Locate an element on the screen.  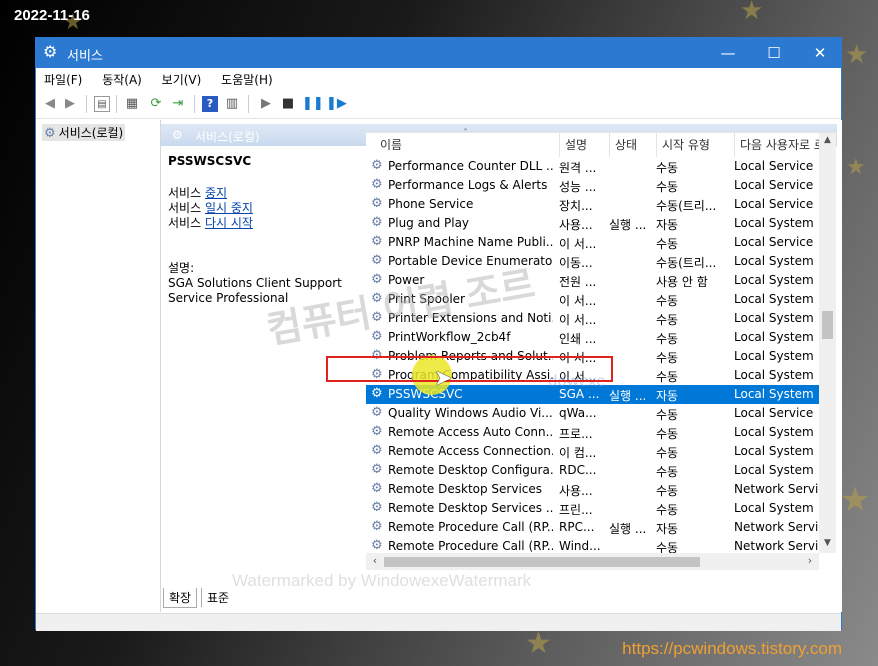
service-row: ⚙ Plug and Play 사용... 실행 ... 자동 Local System is located at coordinates (592, 223).